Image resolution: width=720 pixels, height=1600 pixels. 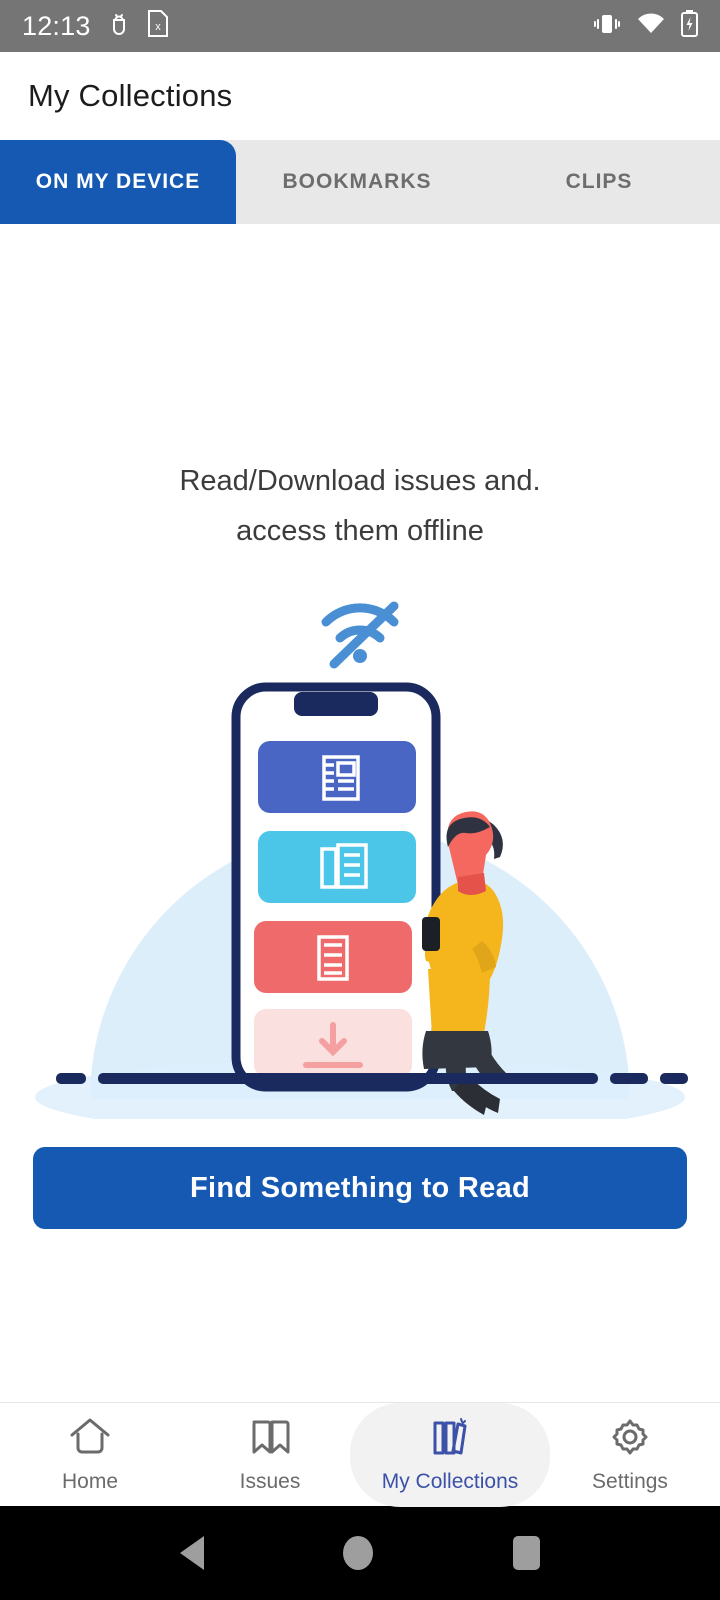 I want to click on vibrate-icon, so click(x=607, y=26).